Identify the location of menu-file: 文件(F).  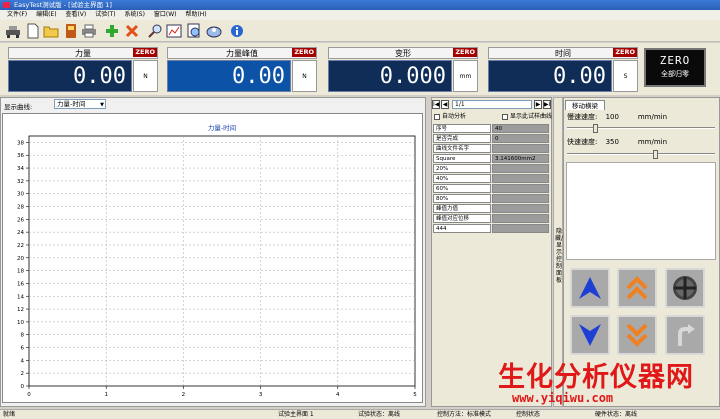
(17, 15).